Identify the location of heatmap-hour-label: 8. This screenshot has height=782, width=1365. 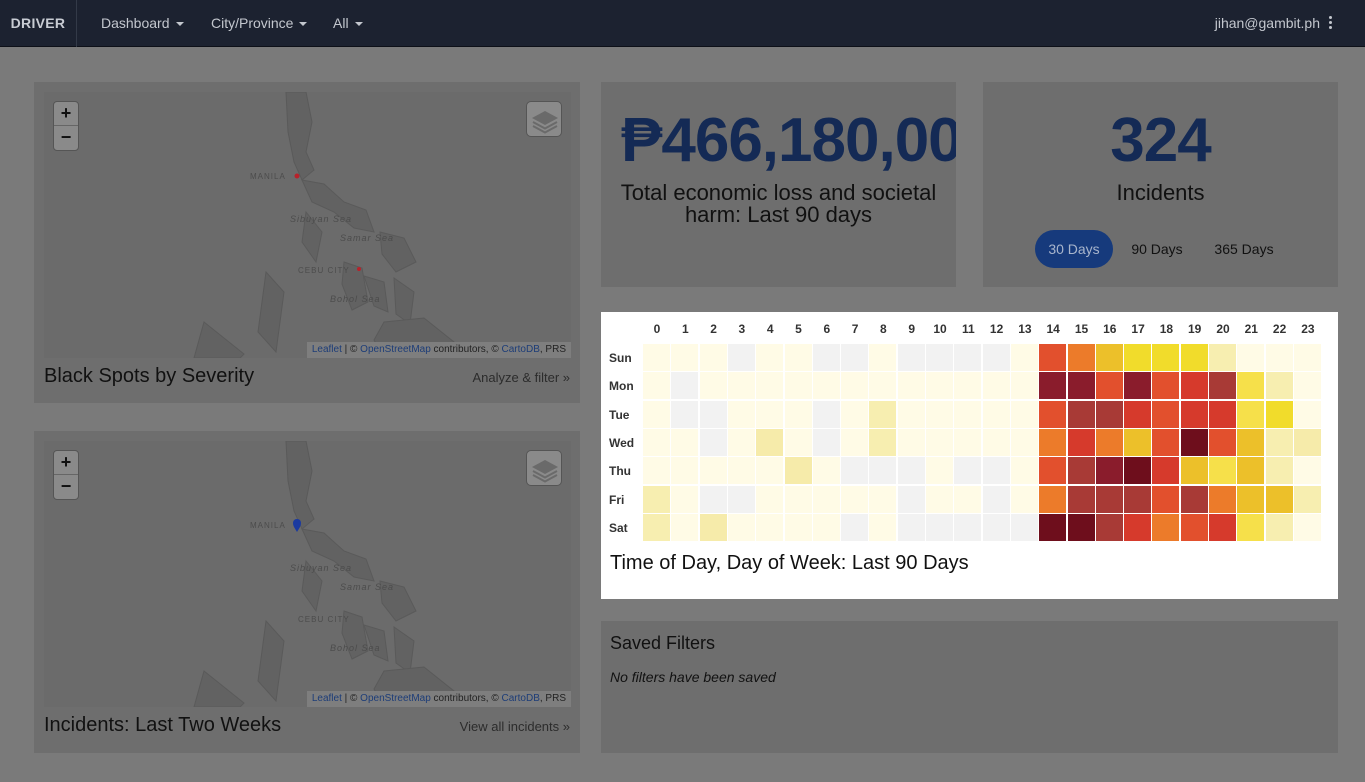
(883, 329).